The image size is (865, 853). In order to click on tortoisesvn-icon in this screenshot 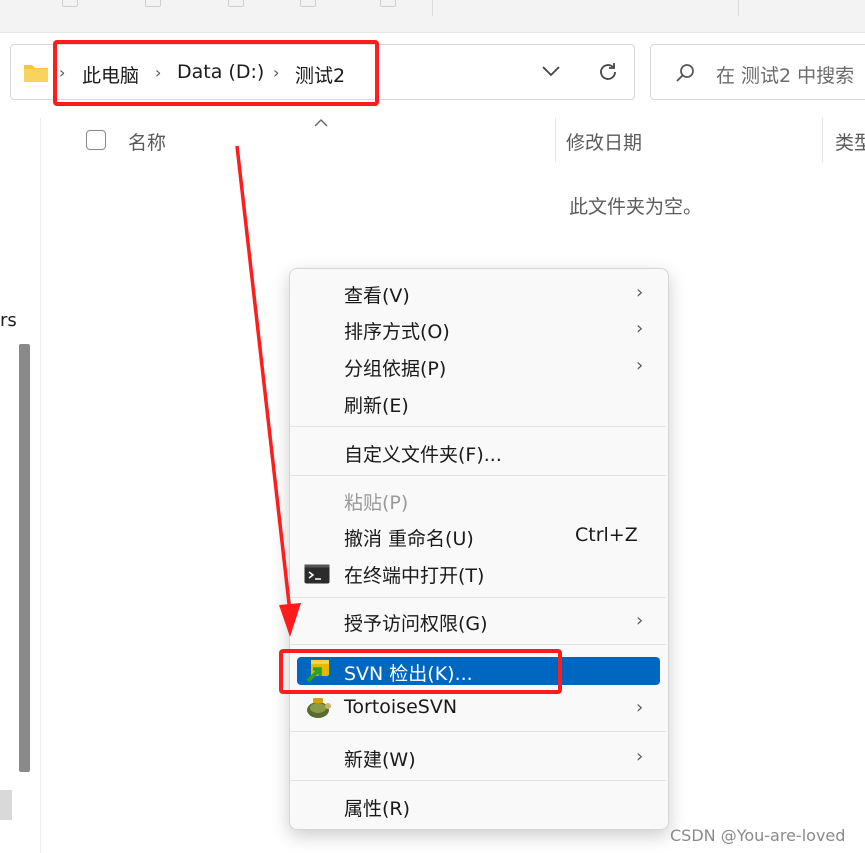, I will do `click(319, 708)`.